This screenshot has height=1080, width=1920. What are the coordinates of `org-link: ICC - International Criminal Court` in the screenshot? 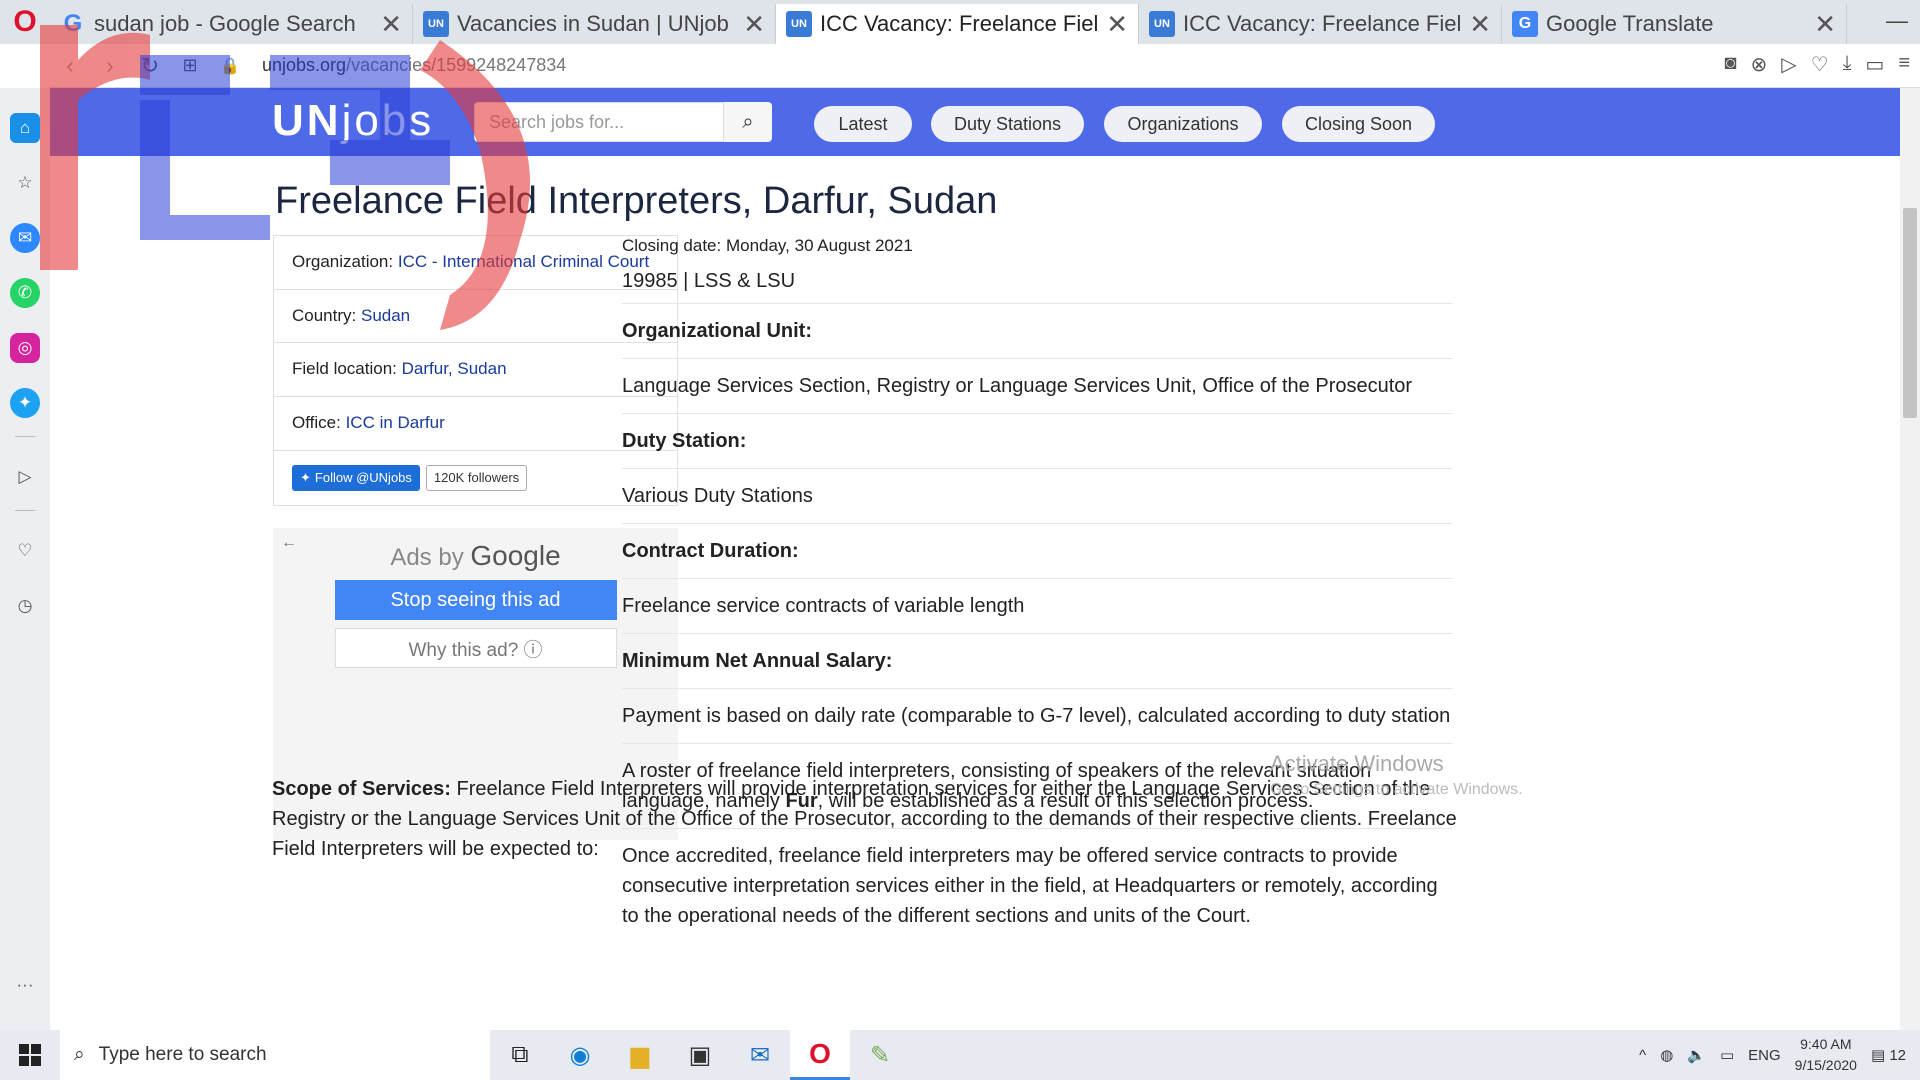 It's located at (523, 261).